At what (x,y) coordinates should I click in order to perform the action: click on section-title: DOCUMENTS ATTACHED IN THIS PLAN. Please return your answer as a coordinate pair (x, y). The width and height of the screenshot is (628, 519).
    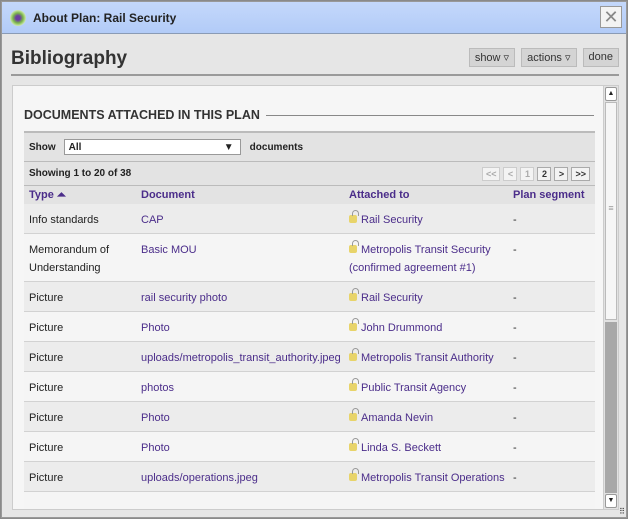
    Looking at the image, I should click on (142, 115).